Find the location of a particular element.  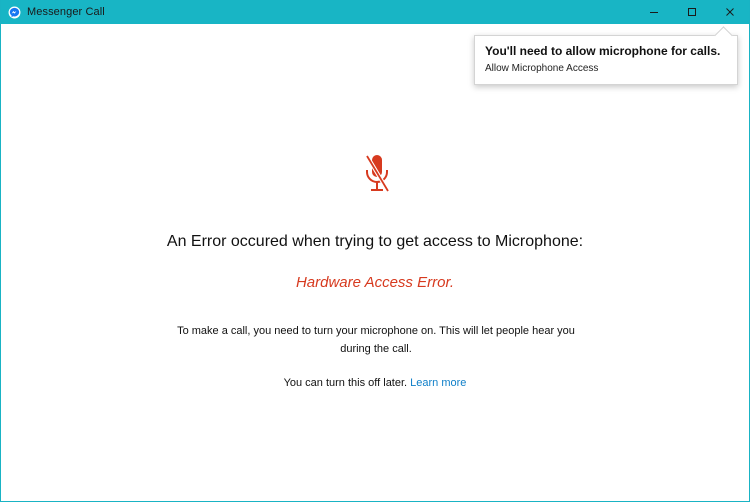

minimize-button is located at coordinates (654, 12).